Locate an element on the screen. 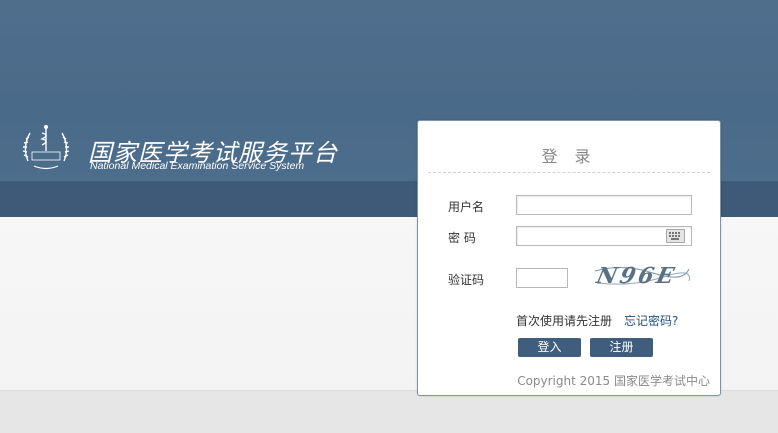 This screenshot has height=433, width=778. medical-emblem-icon is located at coordinates (46, 147).